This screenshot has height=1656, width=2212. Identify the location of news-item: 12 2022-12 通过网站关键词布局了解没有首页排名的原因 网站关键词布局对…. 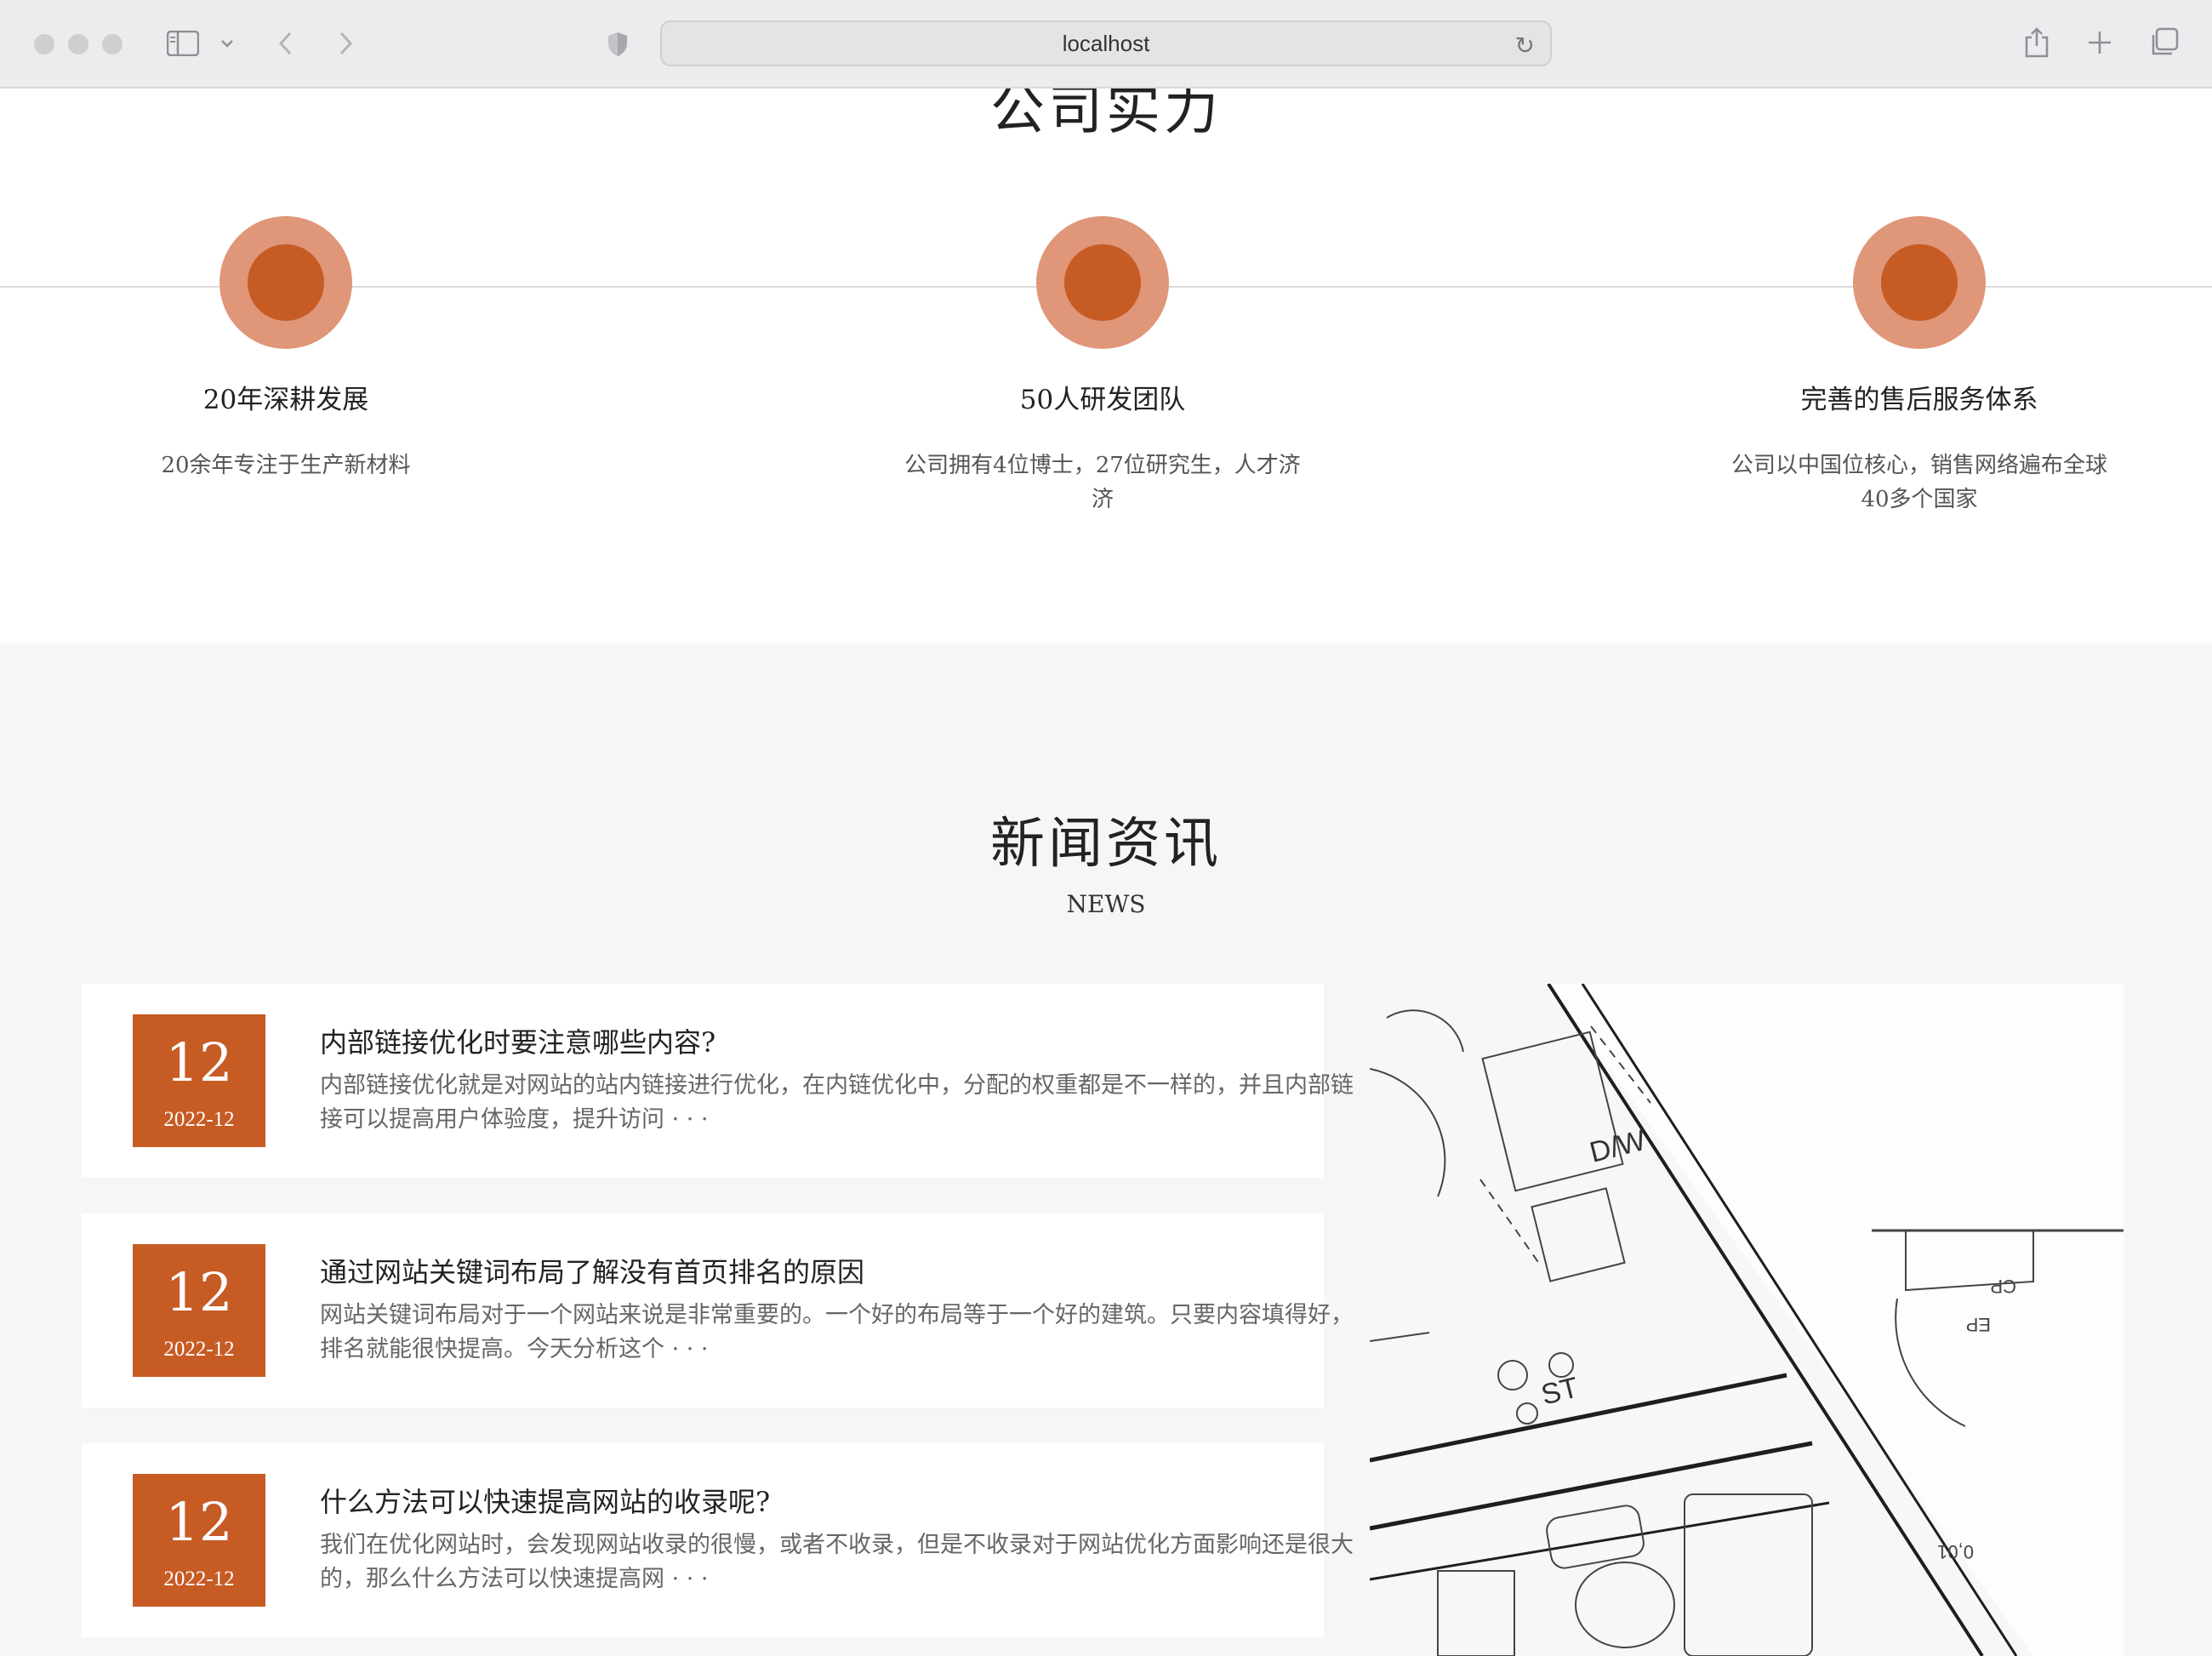
(718, 1310).